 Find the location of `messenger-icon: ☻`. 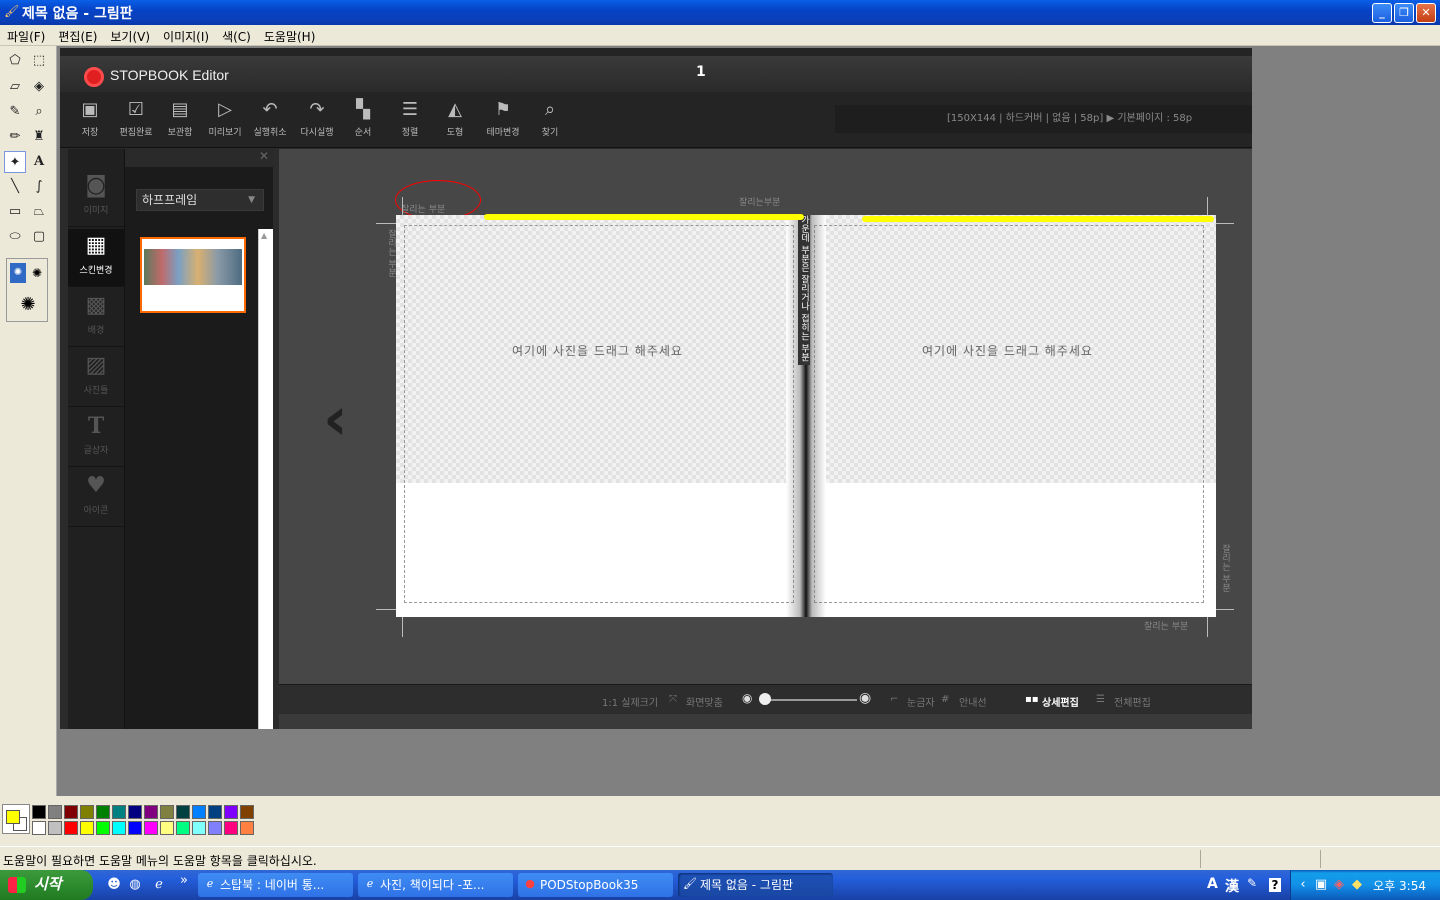

messenger-icon: ☻ is located at coordinates (114, 885).